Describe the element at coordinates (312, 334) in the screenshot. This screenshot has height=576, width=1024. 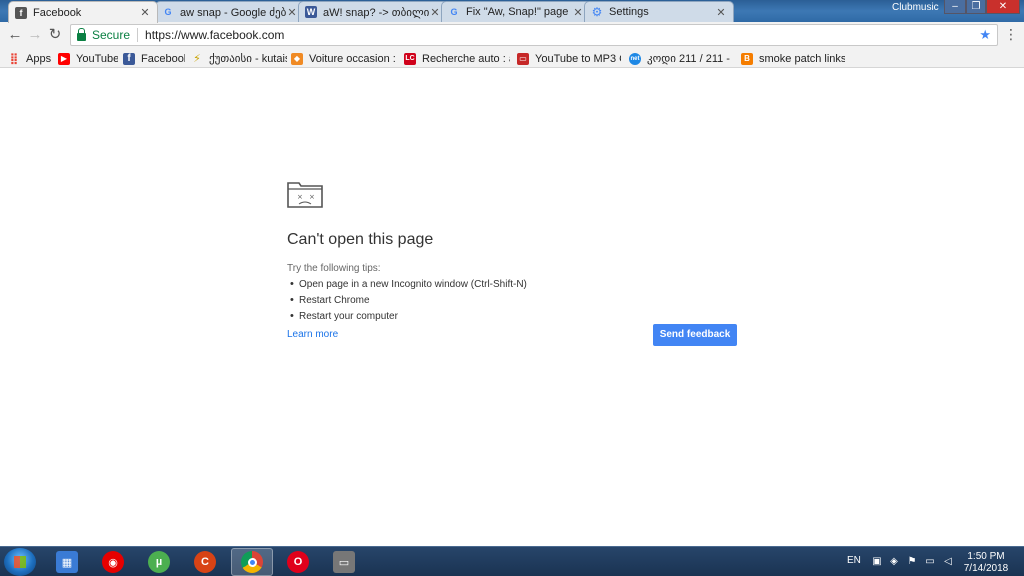
I see `learn-more-link: Learn more` at that location.